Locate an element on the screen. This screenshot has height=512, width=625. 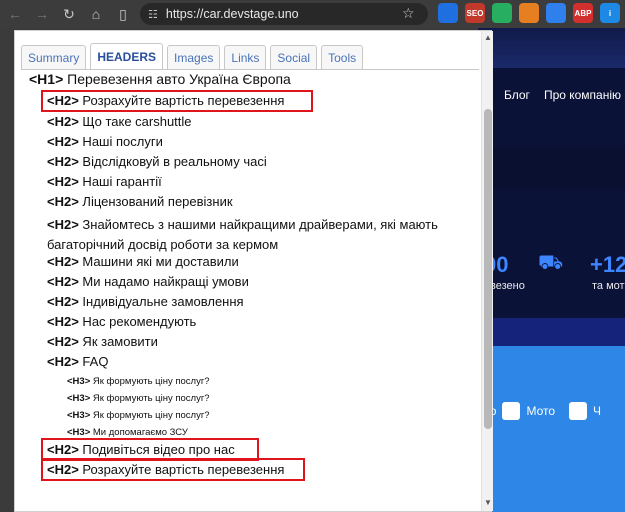
car-icon: ⛟ is located at coordinates (551, 263).